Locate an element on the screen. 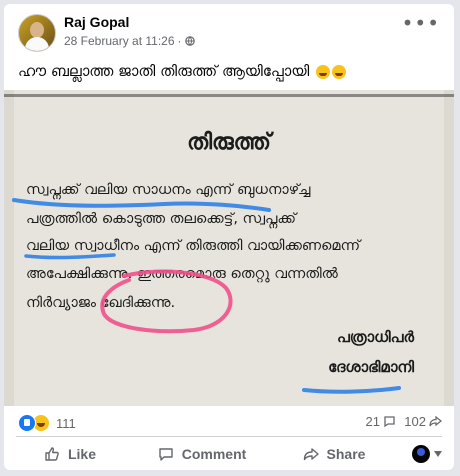 This screenshot has height=476, width=460. comment-button: Comment is located at coordinates (202, 454).